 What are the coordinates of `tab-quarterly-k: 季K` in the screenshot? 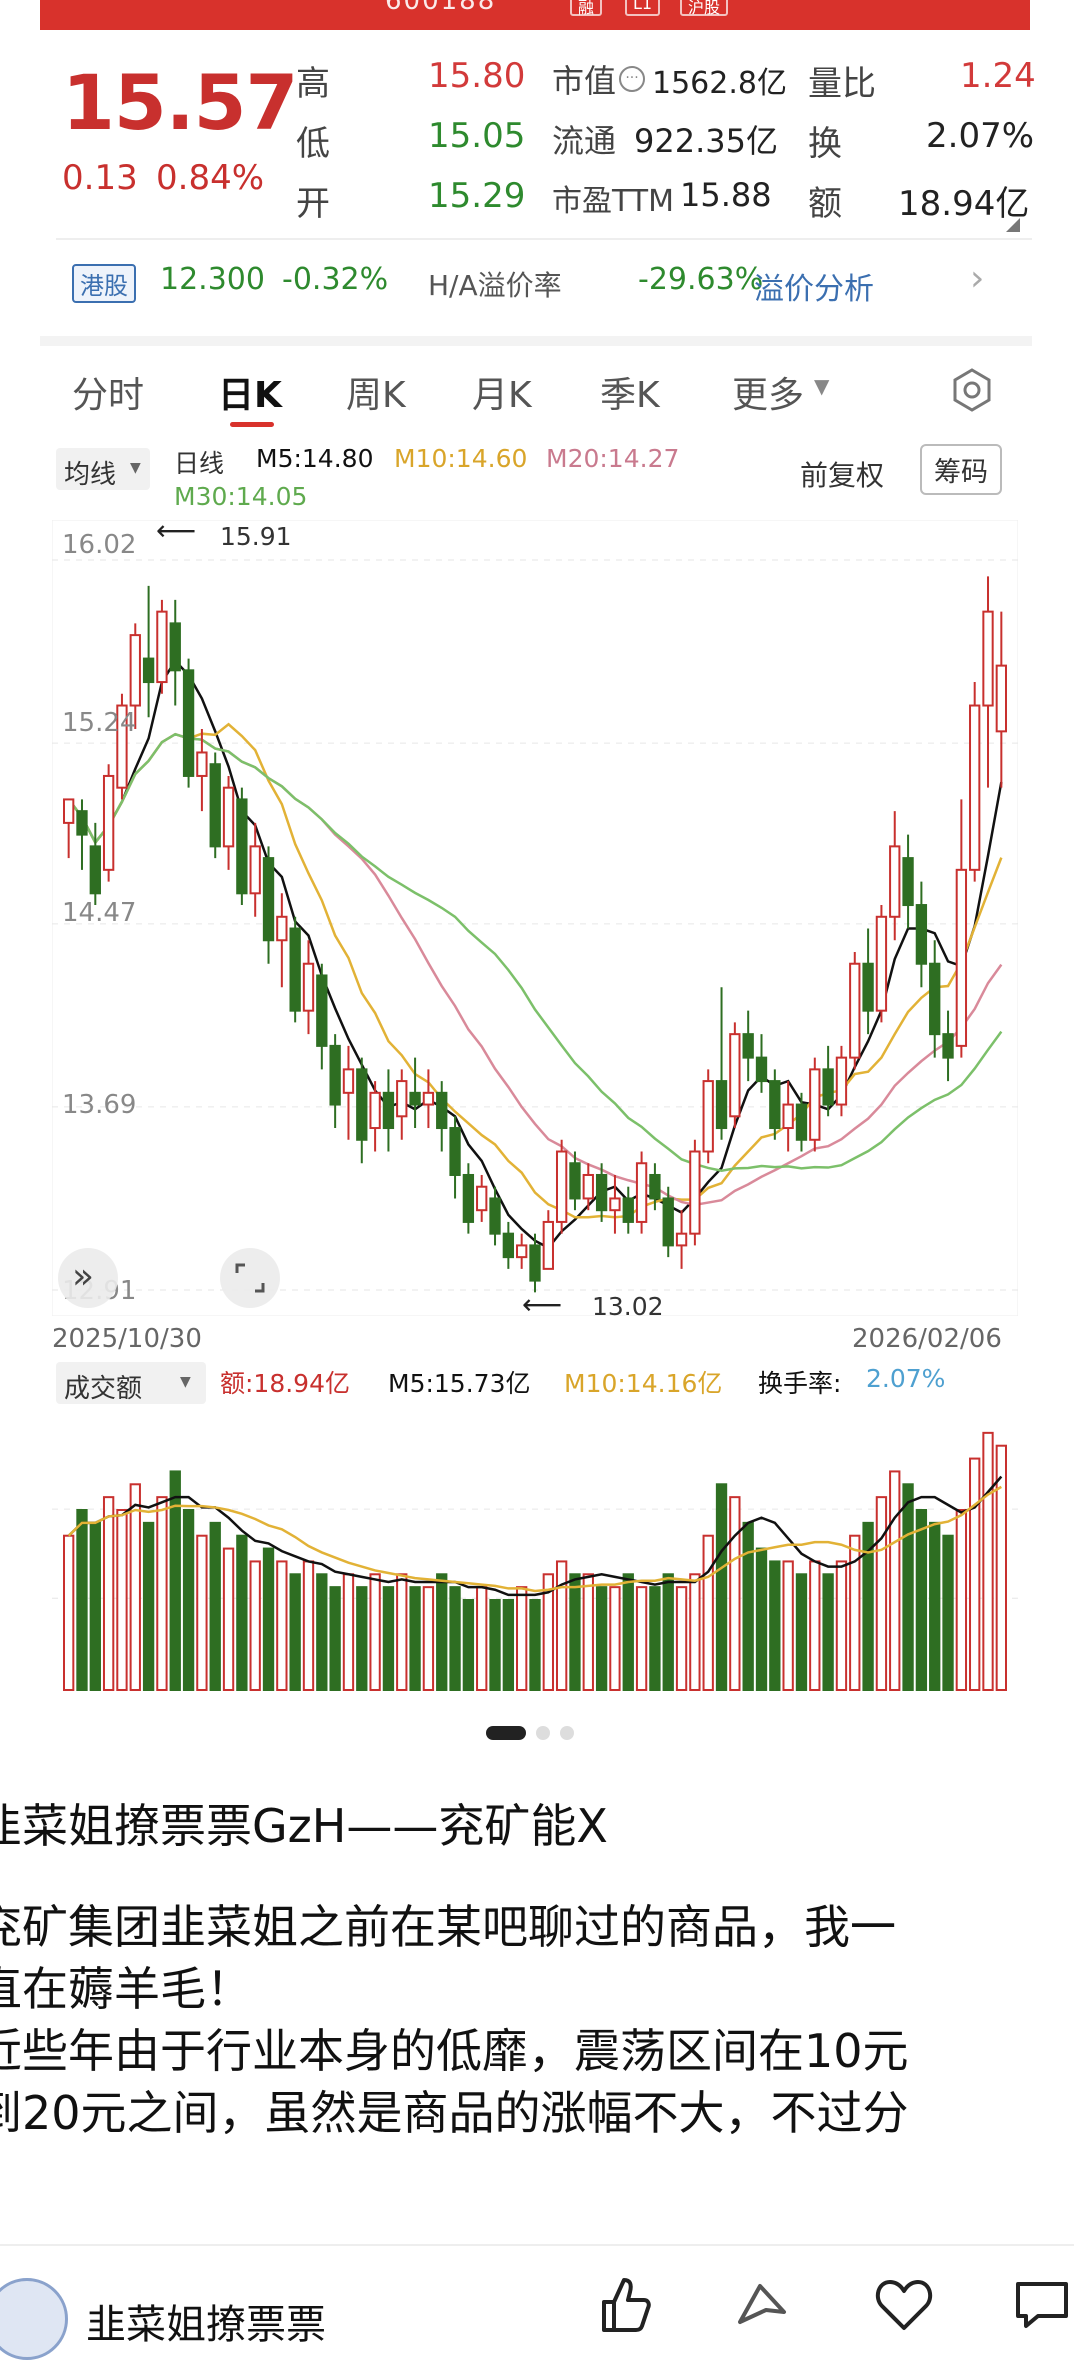 It's located at (630, 392).